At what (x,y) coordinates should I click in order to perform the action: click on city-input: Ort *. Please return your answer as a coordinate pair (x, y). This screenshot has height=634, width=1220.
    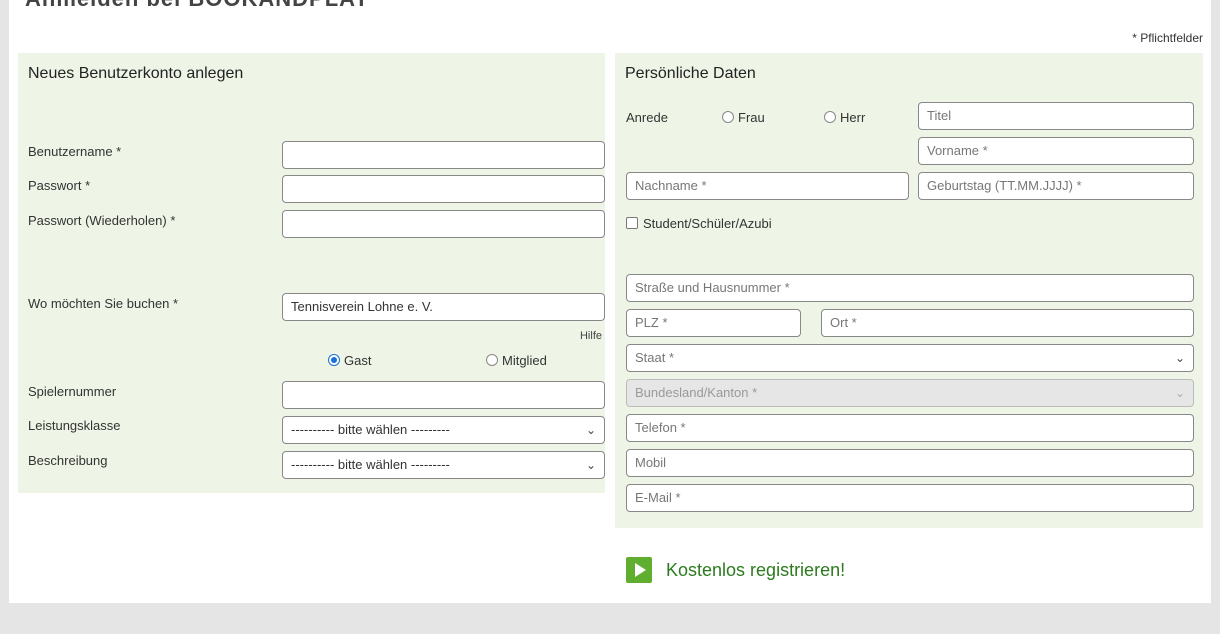
    Looking at the image, I should click on (1007, 323).